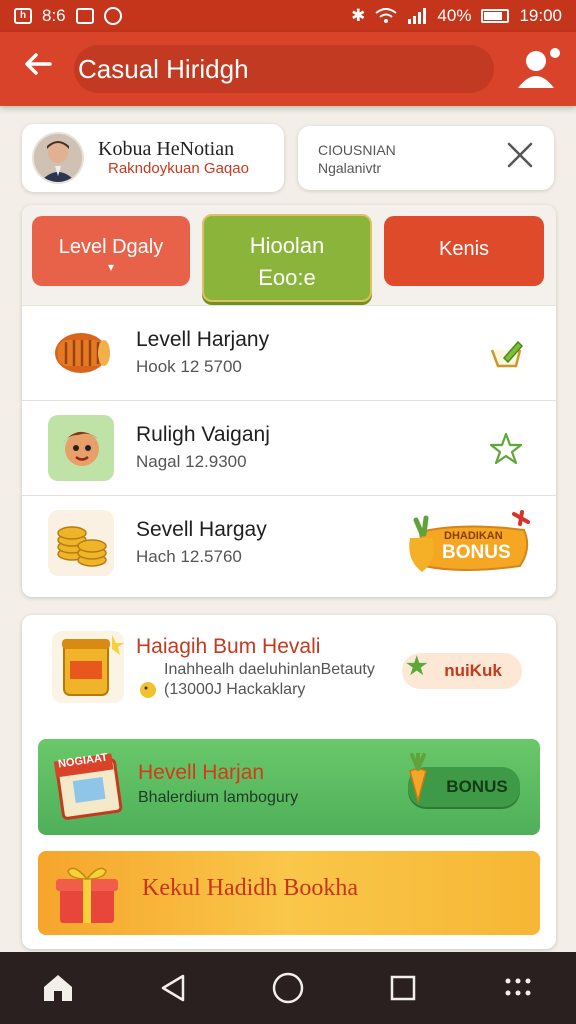 The width and height of the screenshot is (576, 1024). What do you see at coordinates (112, 16) in the screenshot?
I see `compass-icon` at bounding box center [112, 16].